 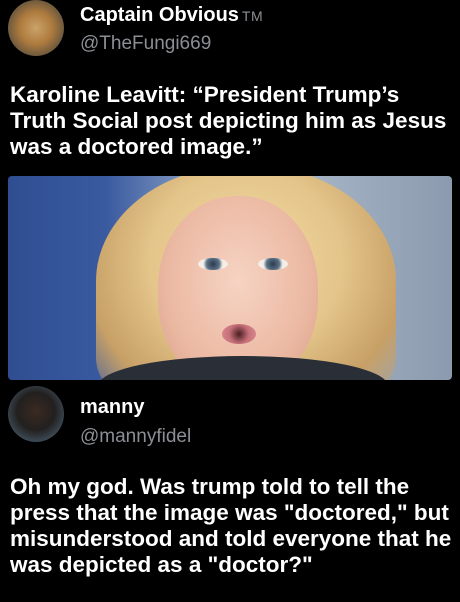 I want to click on post-author: manny @mannyfidel, so click(x=230, y=418).